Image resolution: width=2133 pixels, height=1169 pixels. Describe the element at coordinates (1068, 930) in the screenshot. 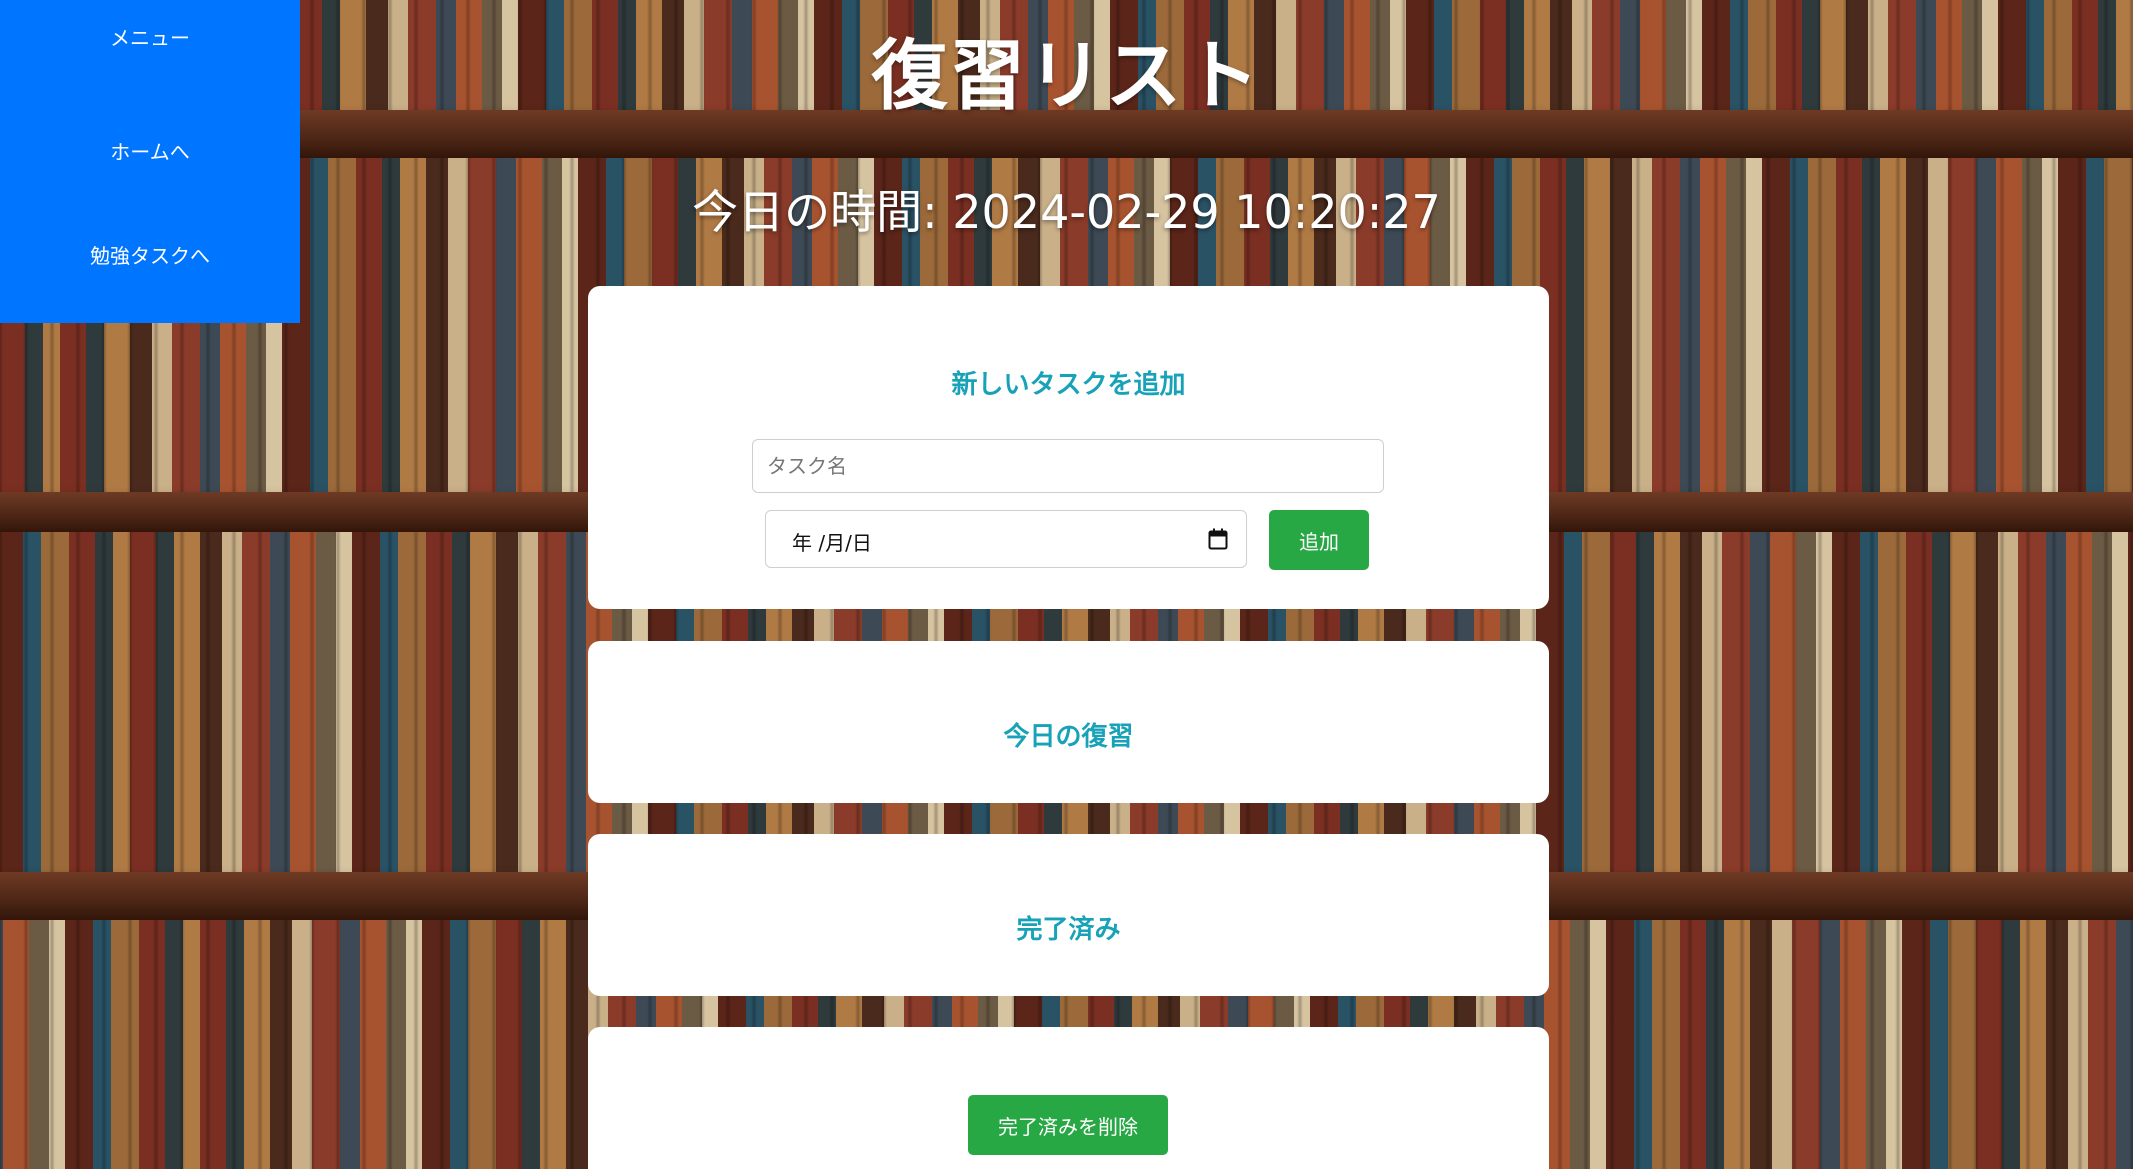

I see `completed-heading: 完了済み` at that location.